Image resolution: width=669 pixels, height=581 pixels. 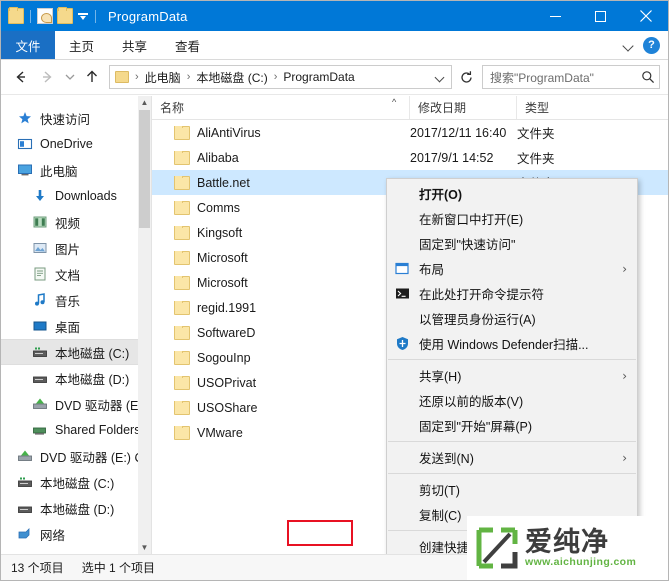 What do you see at coordinates (600, 16) in the screenshot?
I see `maximize-button` at bounding box center [600, 16].